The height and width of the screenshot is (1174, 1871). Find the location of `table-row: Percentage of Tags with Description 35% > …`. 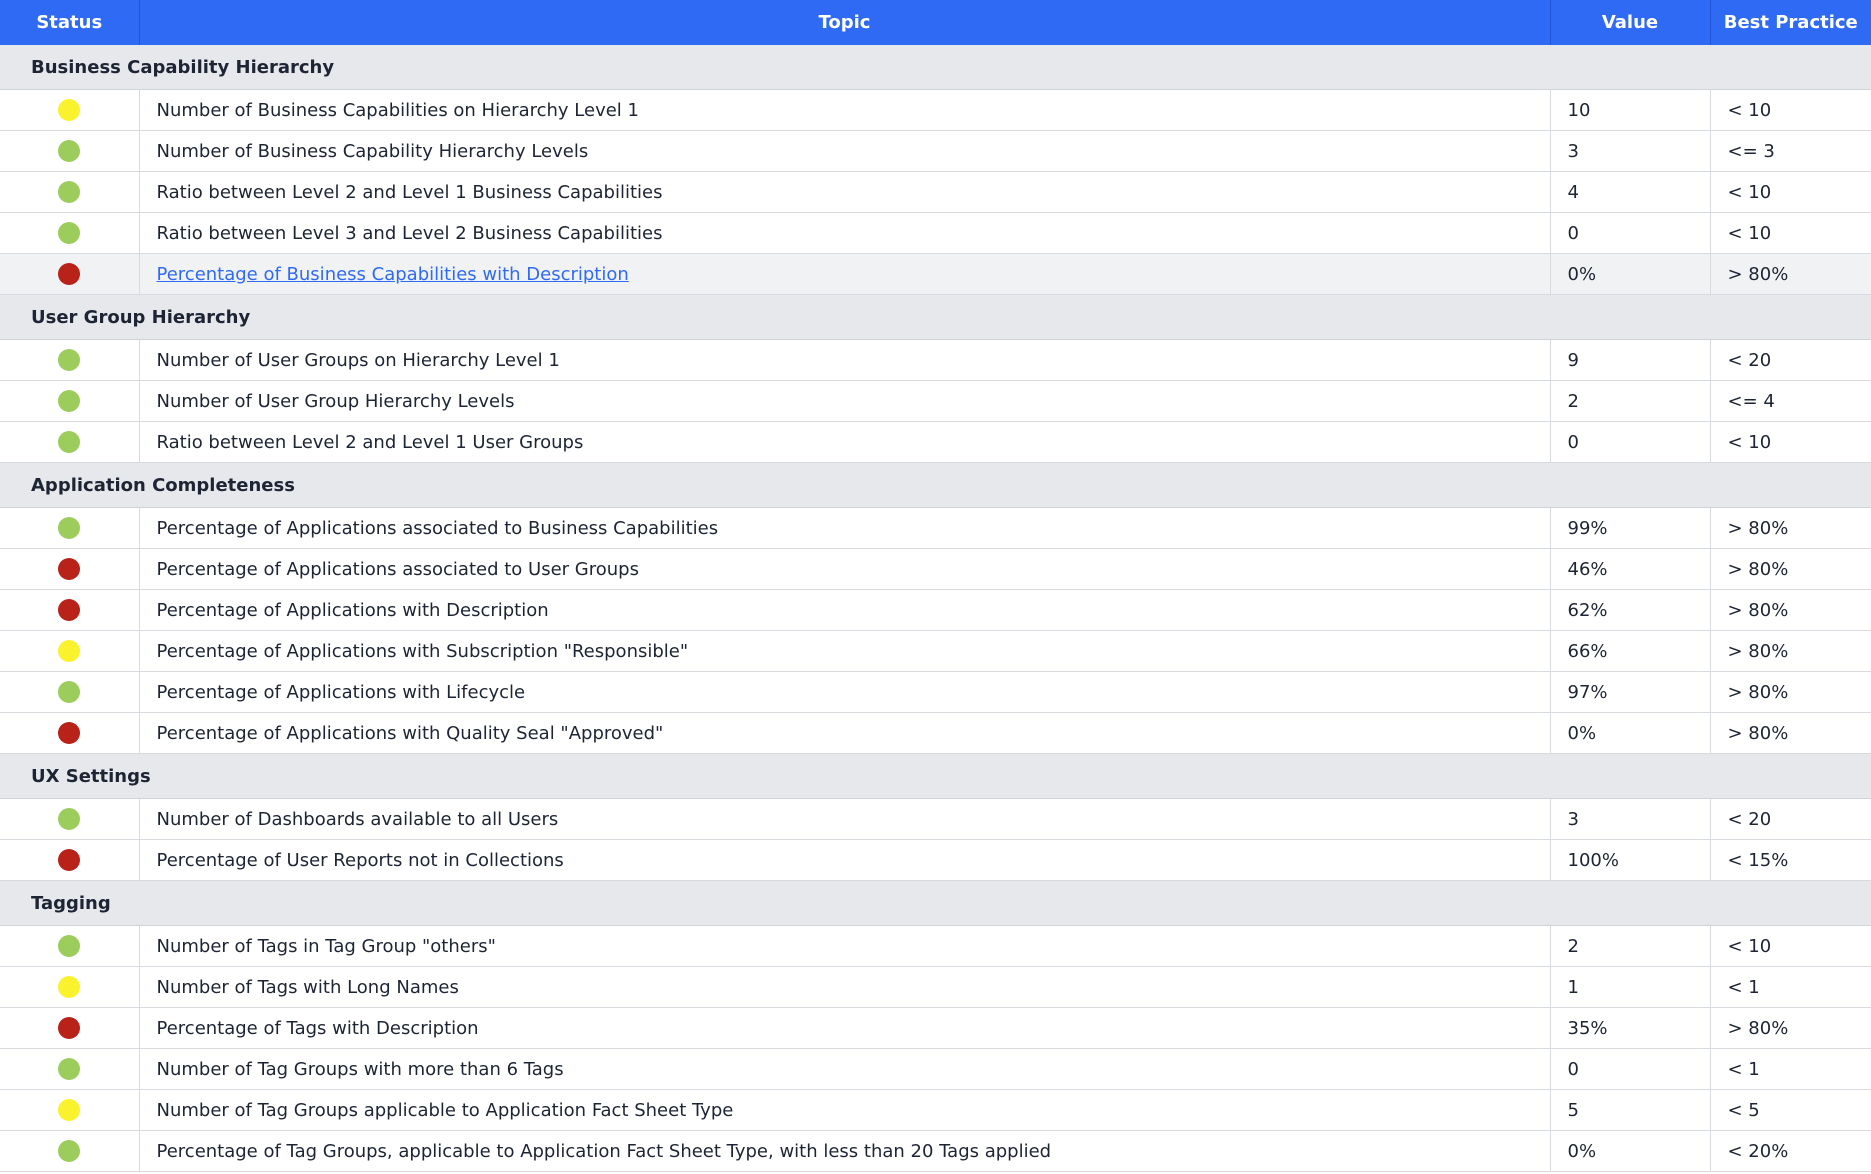

table-row: Percentage of Tags with Description 35% > … is located at coordinates (935, 1028).